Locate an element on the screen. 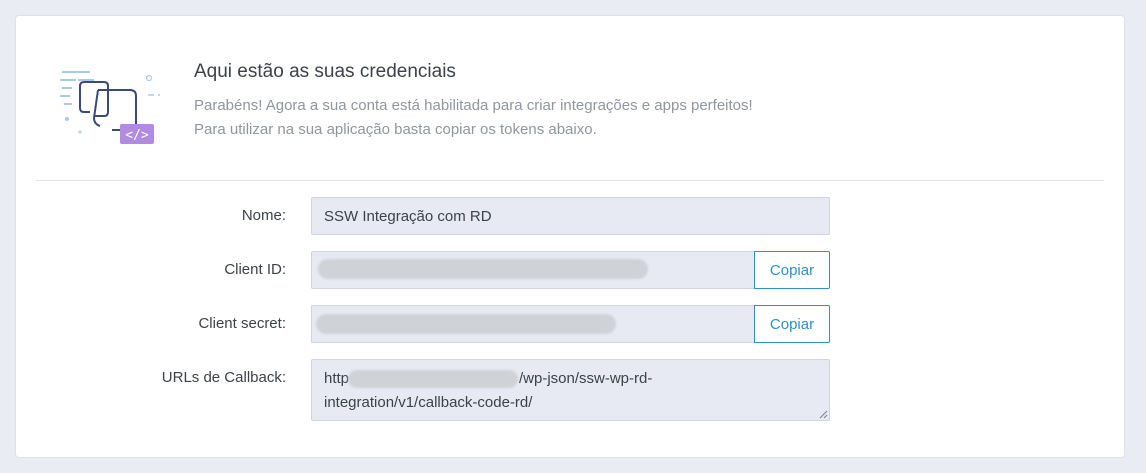  code-window-illustration-icon: </> is located at coordinates (110, 107).